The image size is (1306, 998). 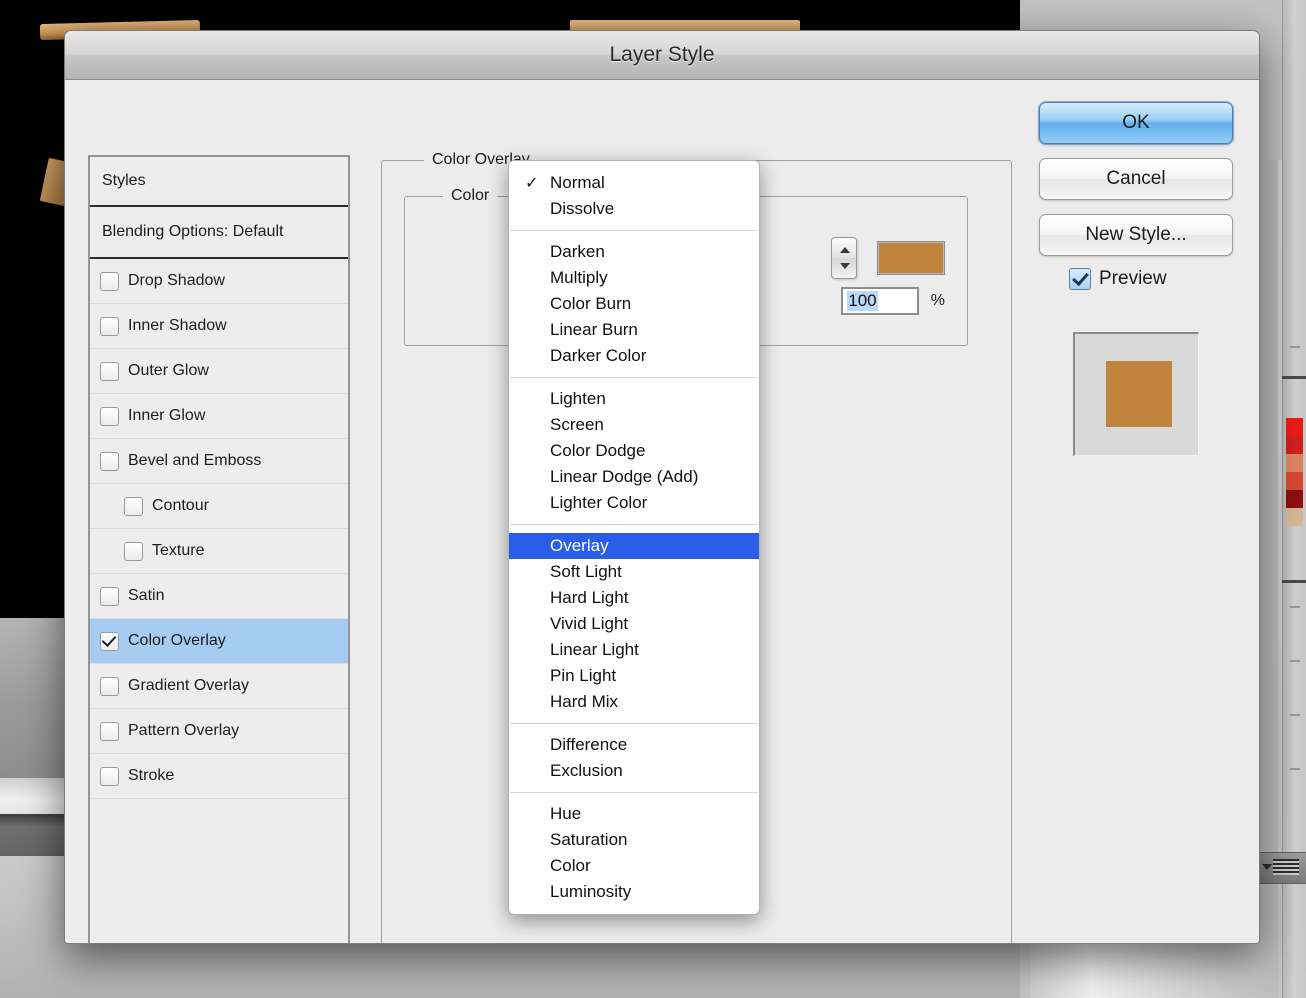 What do you see at coordinates (1080, 279) in the screenshot?
I see `preview-checkbox` at bounding box center [1080, 279].